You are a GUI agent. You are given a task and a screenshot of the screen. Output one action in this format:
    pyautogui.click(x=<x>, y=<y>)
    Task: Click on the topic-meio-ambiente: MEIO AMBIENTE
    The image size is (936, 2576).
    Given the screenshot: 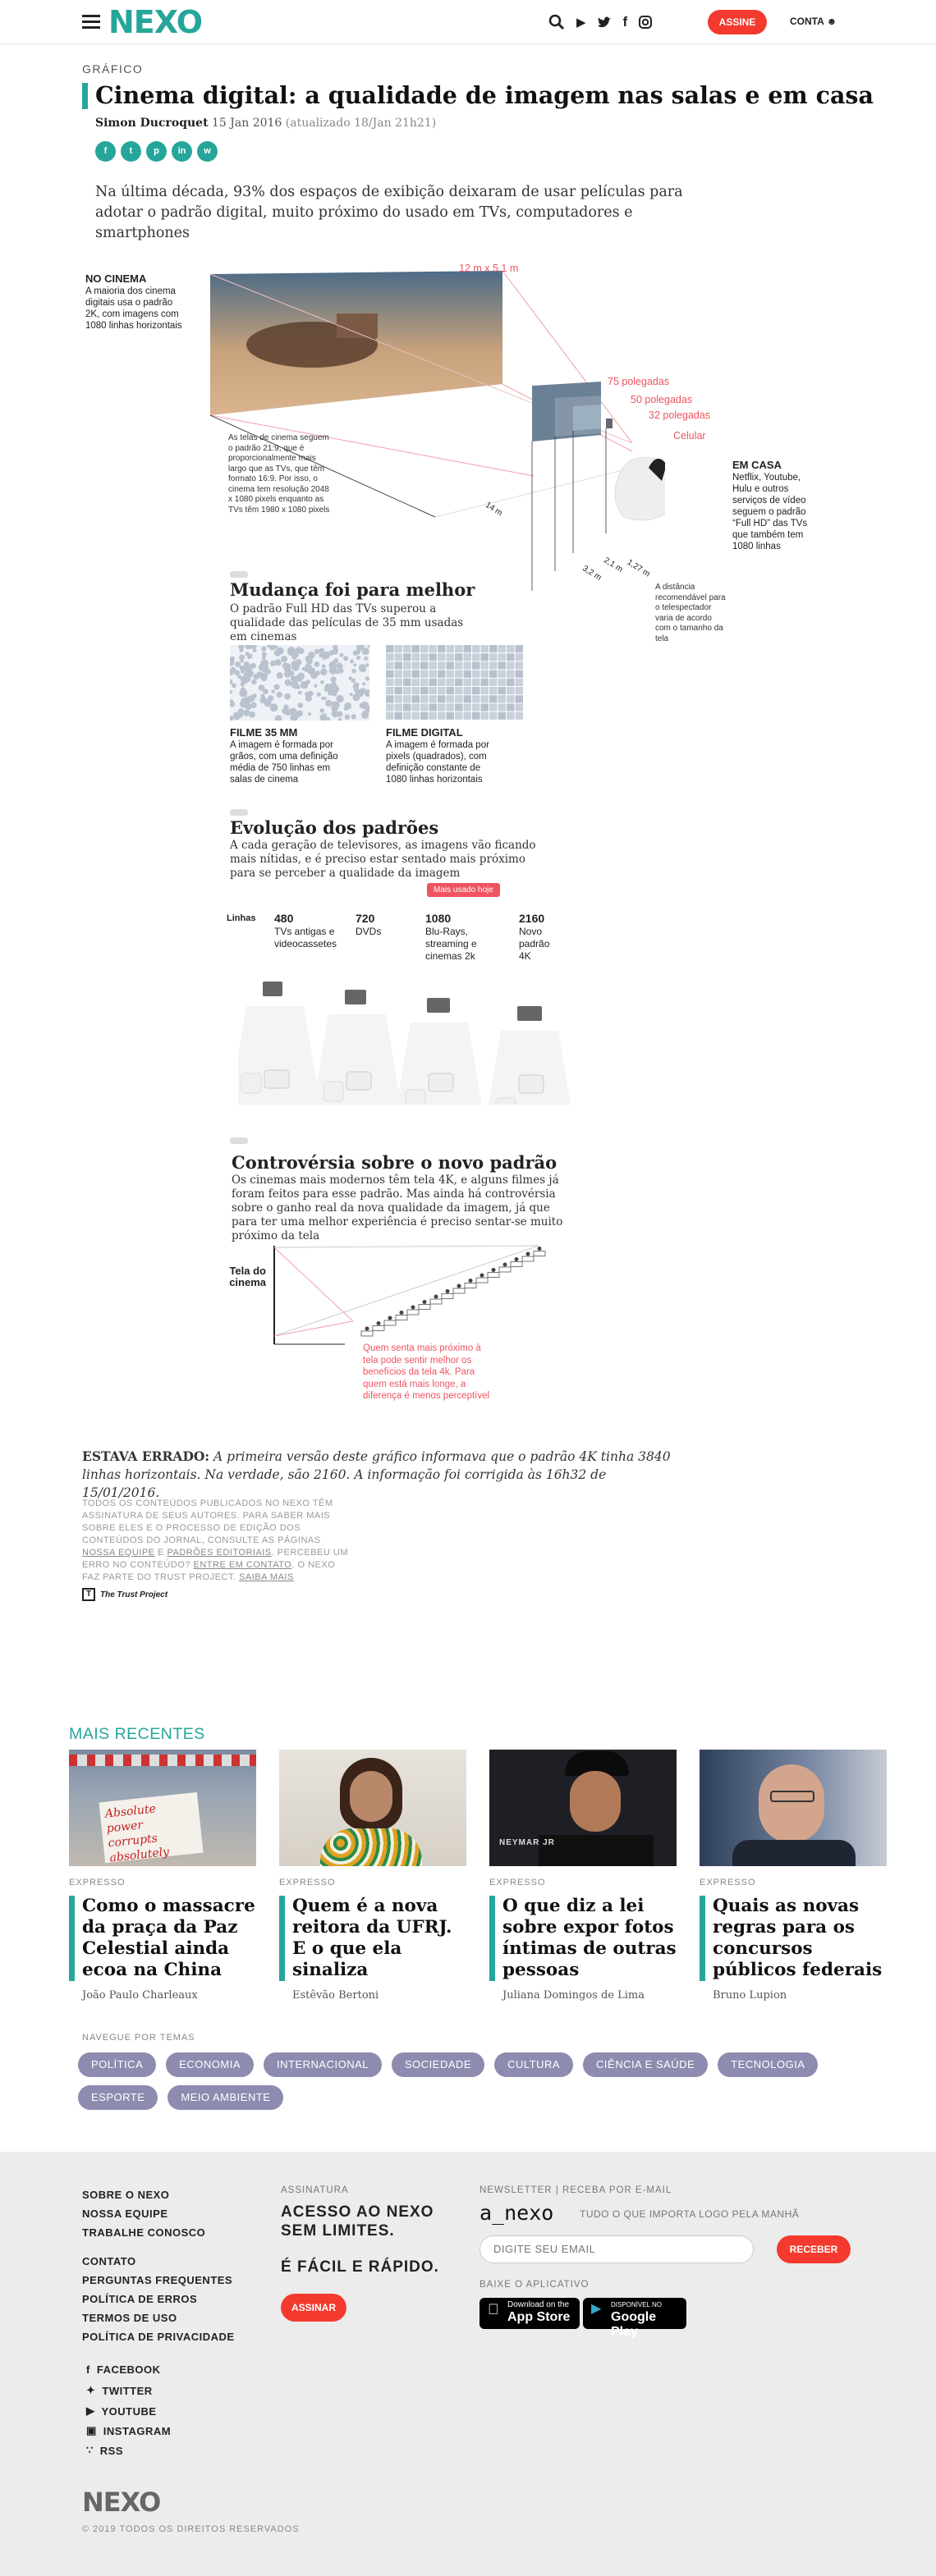 What is the action you would take?
    pyautogui.click(x=225, y=2097)
    